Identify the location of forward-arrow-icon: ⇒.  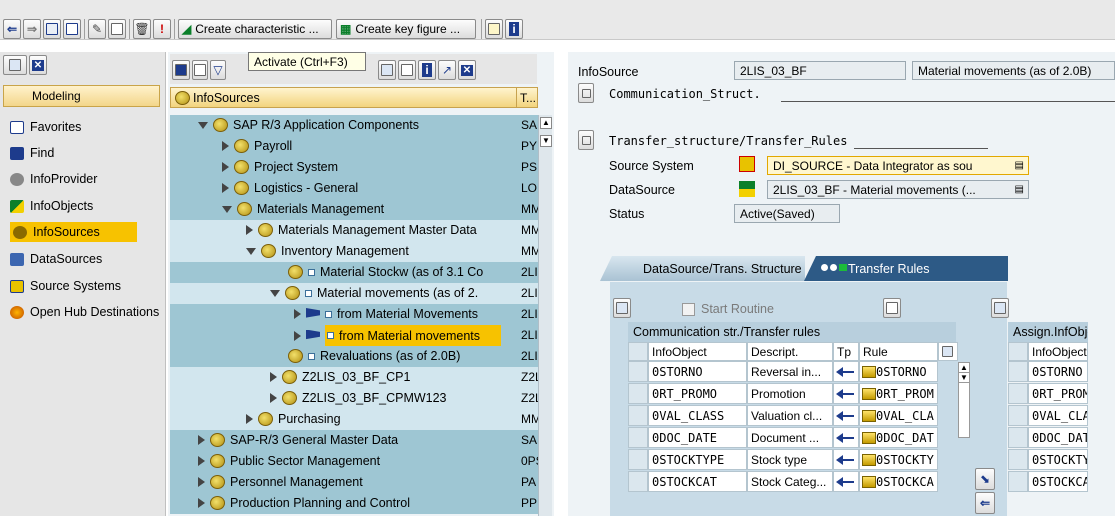
(32, 29).